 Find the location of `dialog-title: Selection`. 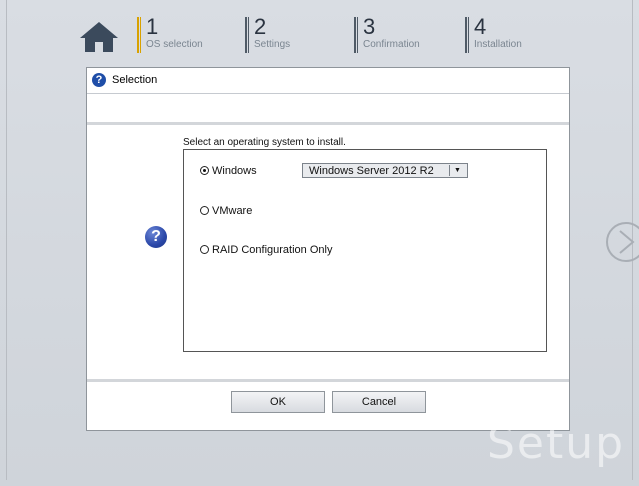

dialog-title: Selection is located at coordinates (135, 80).